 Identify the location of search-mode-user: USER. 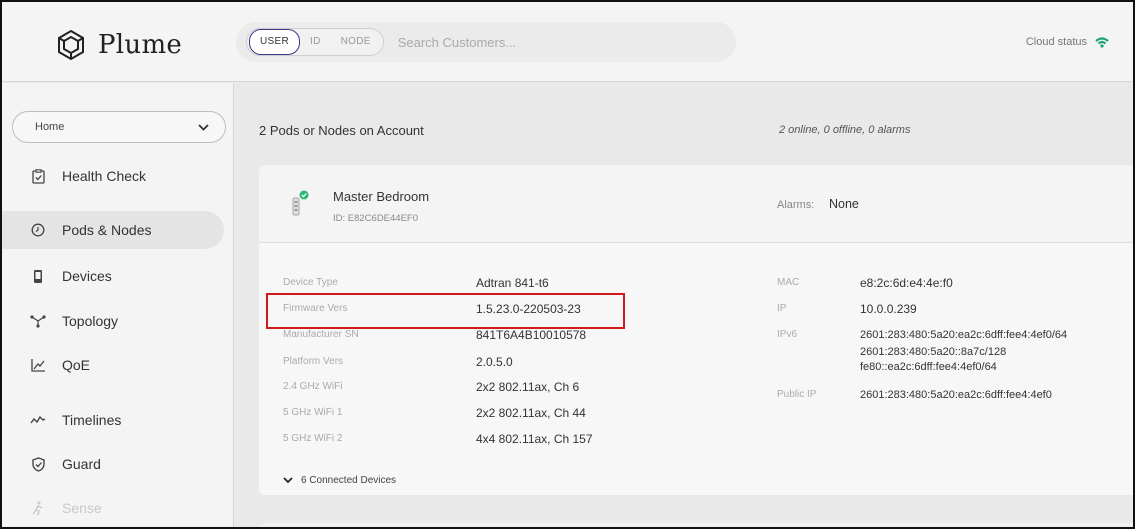
(274, 42).